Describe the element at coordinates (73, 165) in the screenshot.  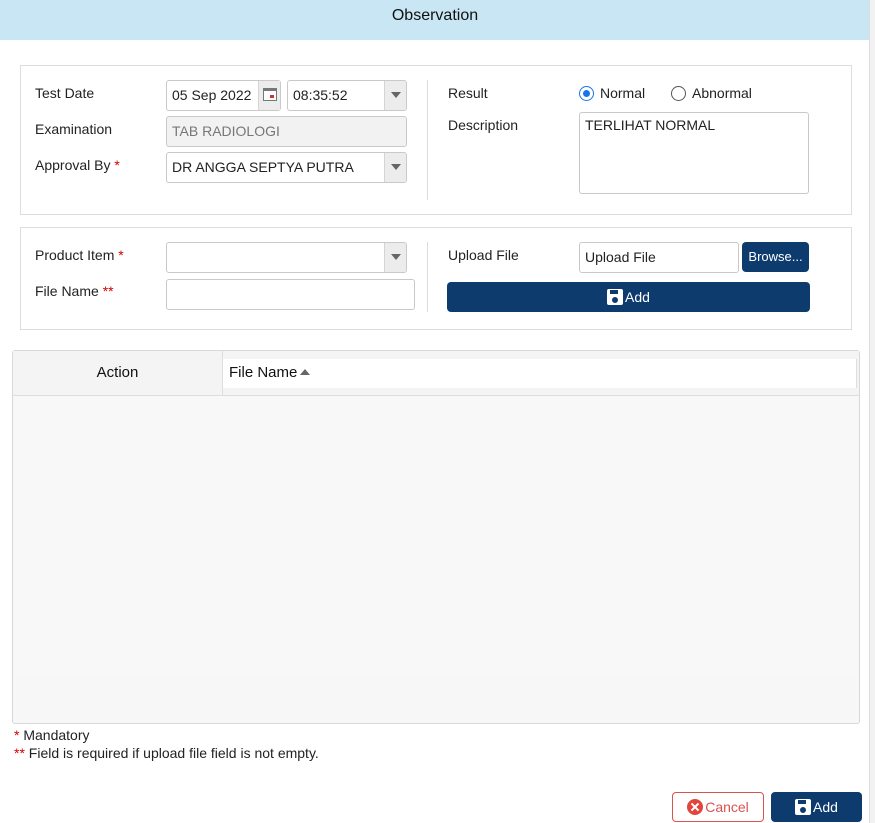
I see `approval-by-label-text: Approval By` at that location.